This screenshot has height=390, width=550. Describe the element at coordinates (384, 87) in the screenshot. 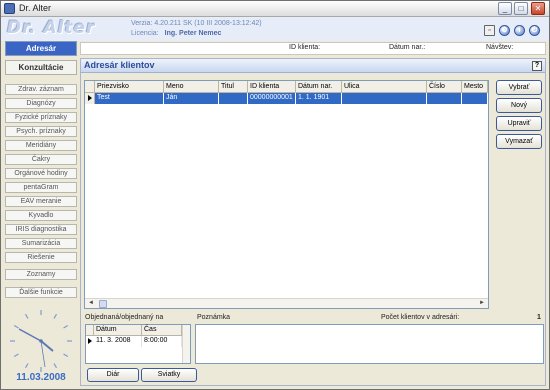

I see `column-header-ulica: Ulica` at that location.